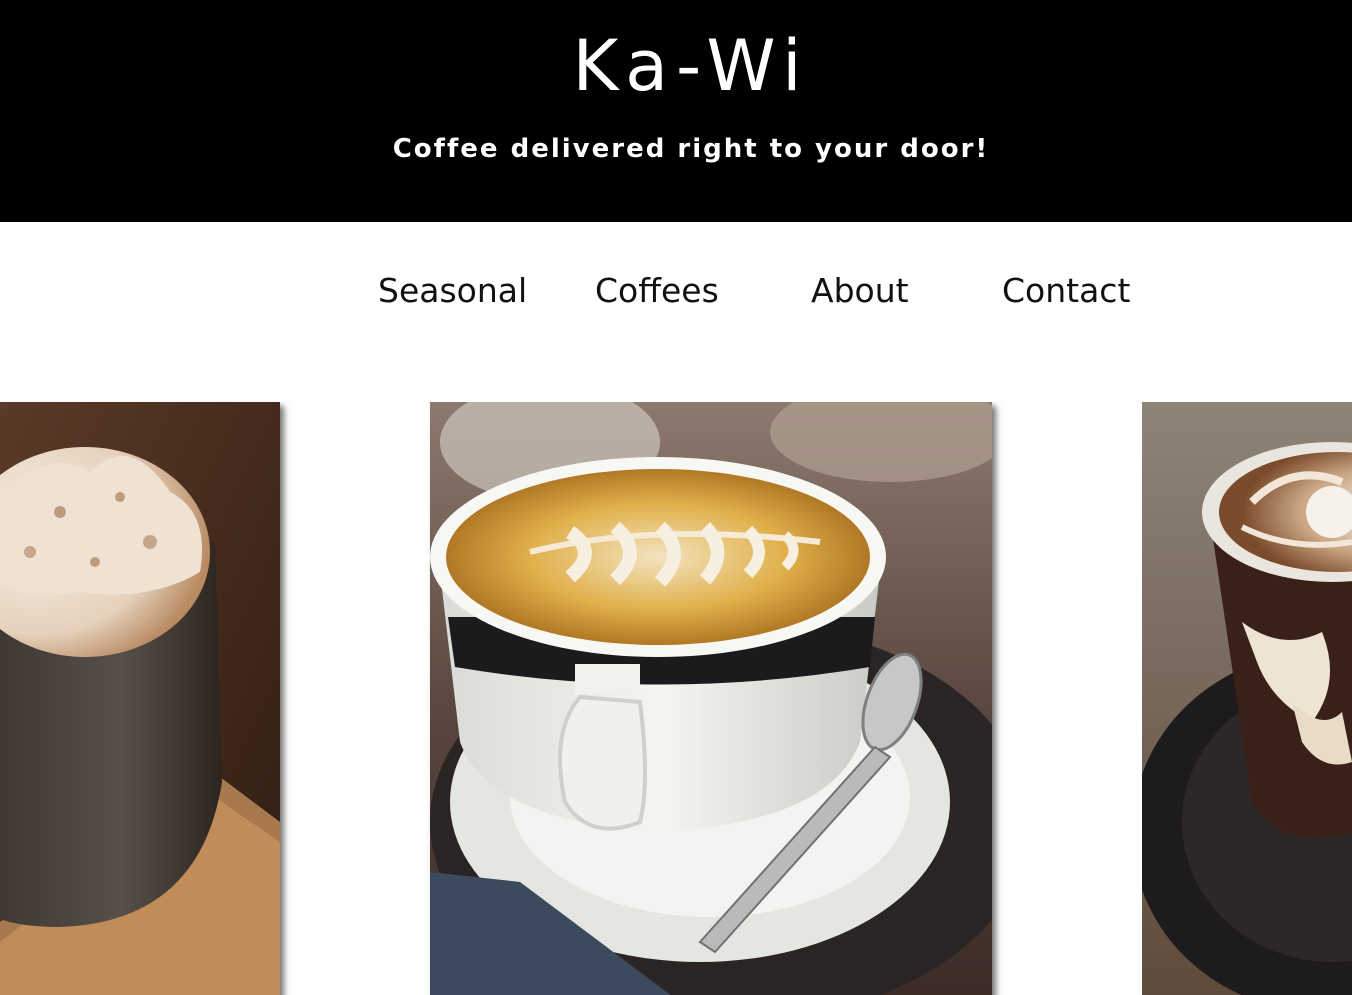 The width and height of the screenshot is (1352, 995). What do you see at coordinates (691, 149) in the screenshot?
I see `site-tagline: Coffee delivered right to your door!` at bounding box center [691, 149].